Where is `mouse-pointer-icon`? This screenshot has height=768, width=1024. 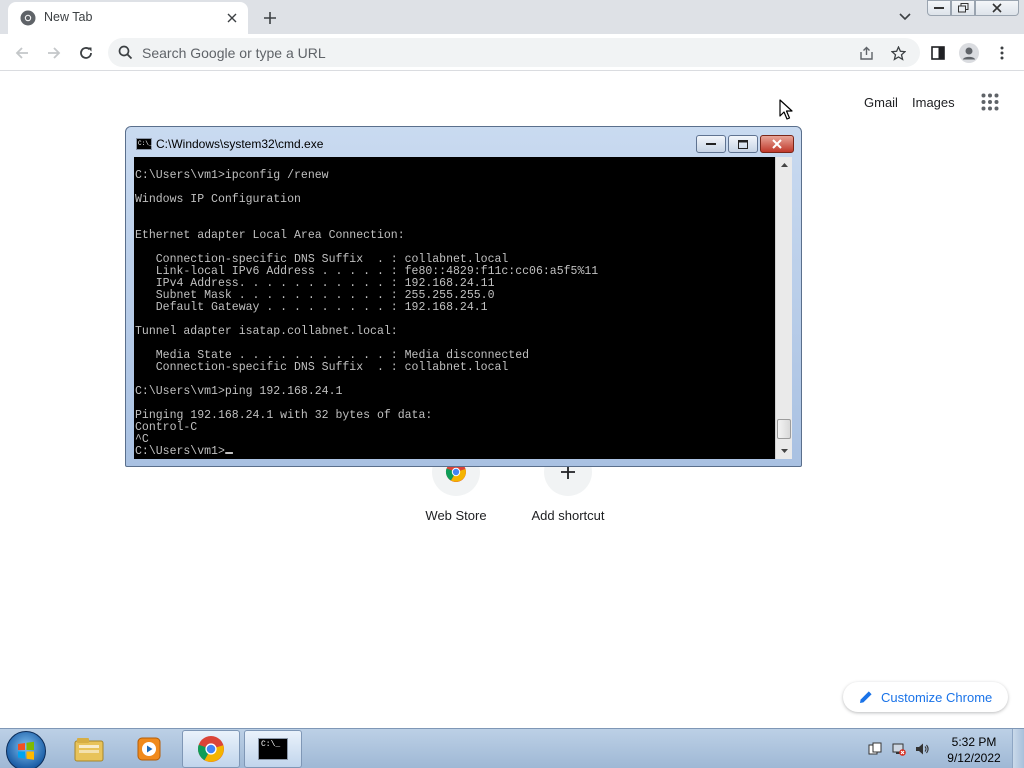 mouse-pointer-icon is located at coordinates (786, 109).